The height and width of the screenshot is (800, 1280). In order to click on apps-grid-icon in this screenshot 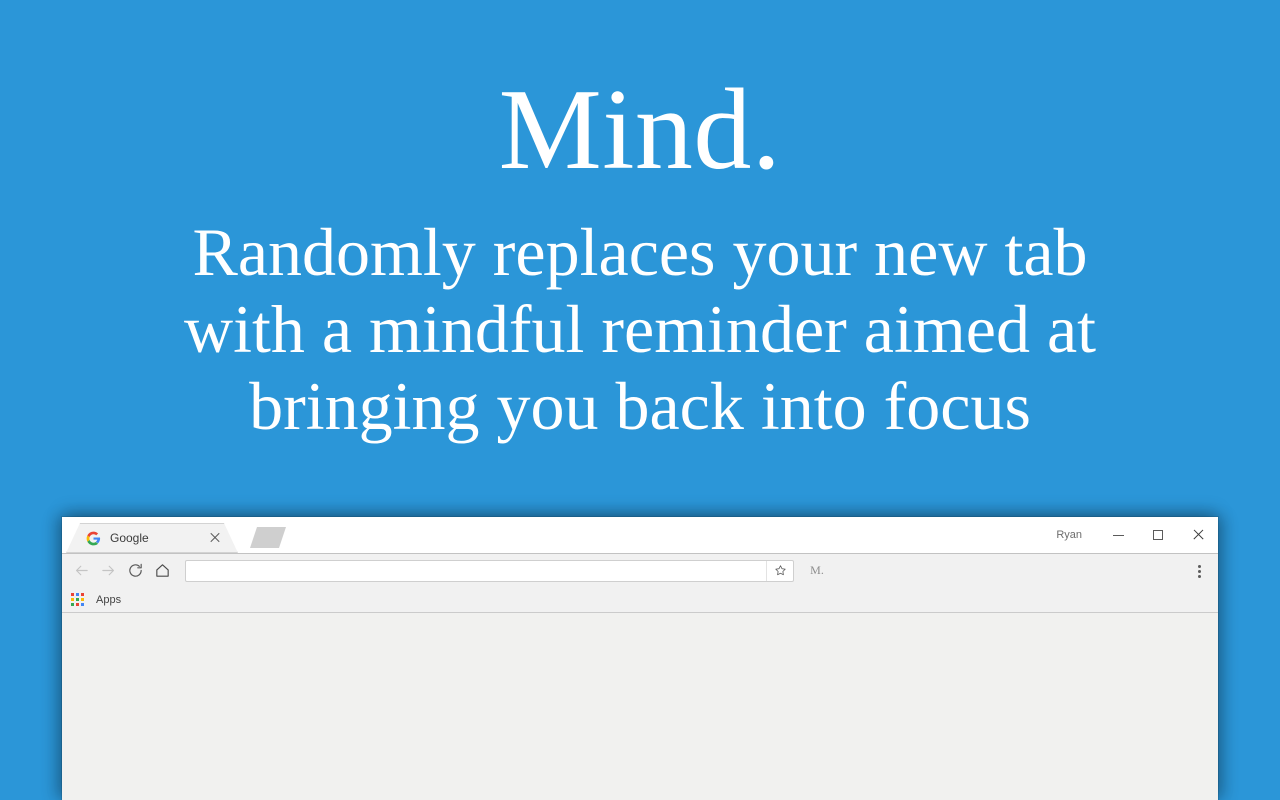, I will do `click(77, 599)`.